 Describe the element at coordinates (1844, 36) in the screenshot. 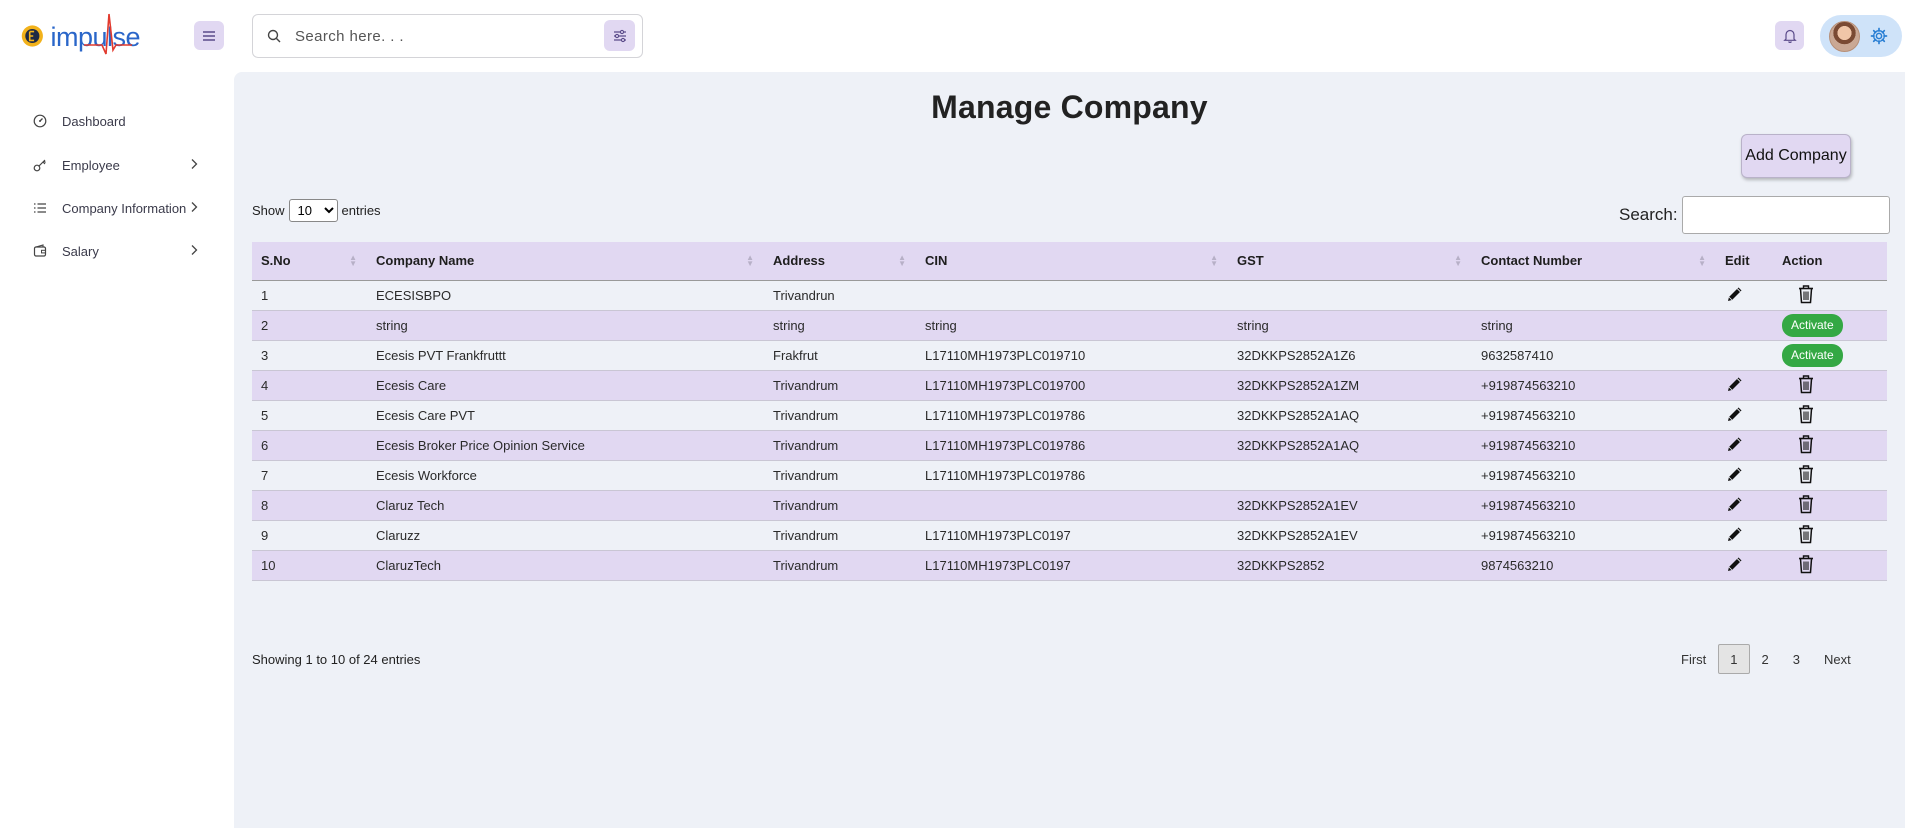

I see `avatar` at that location.